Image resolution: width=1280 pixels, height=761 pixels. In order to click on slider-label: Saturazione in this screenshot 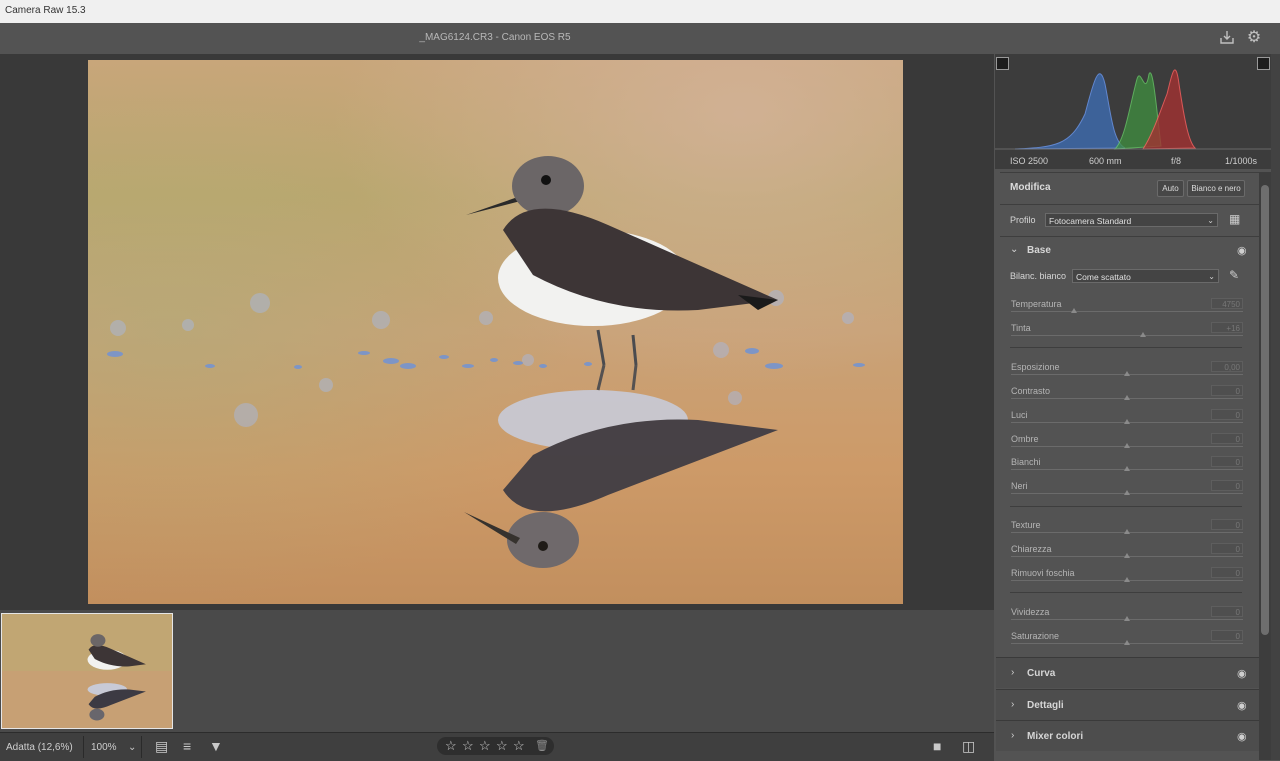, I will do `click(1035, 636)`.